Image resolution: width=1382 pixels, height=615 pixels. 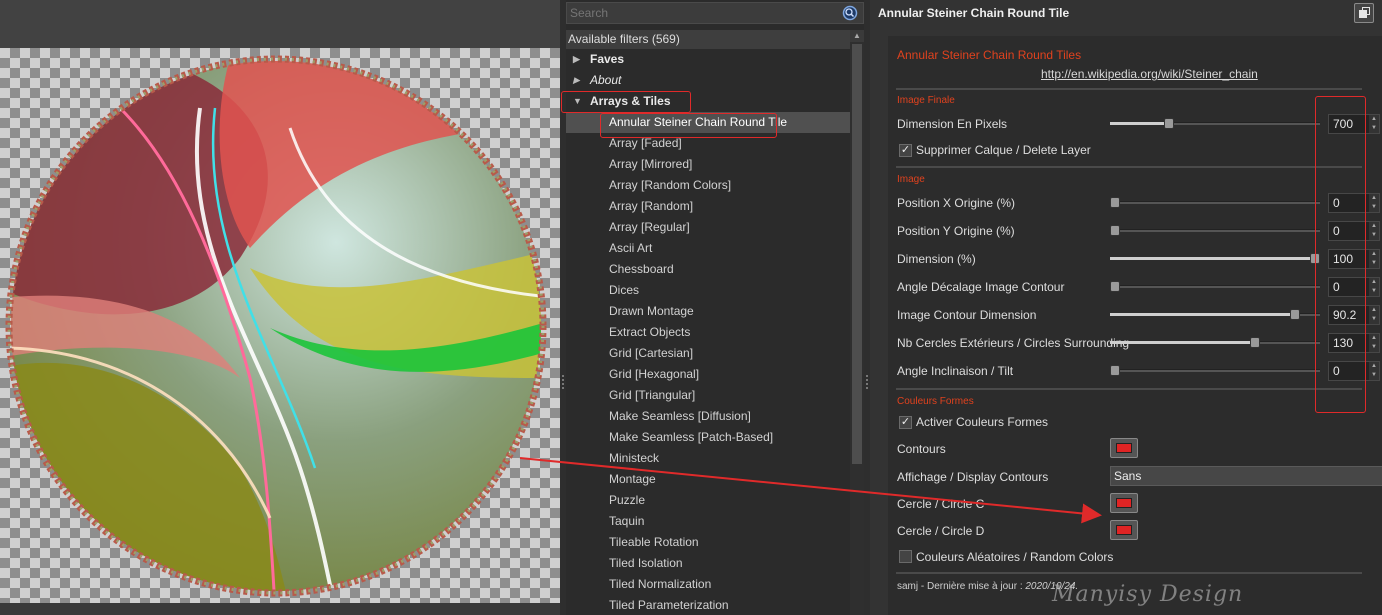 I want to click on preview-statusbar, so click(x=280, y=609).